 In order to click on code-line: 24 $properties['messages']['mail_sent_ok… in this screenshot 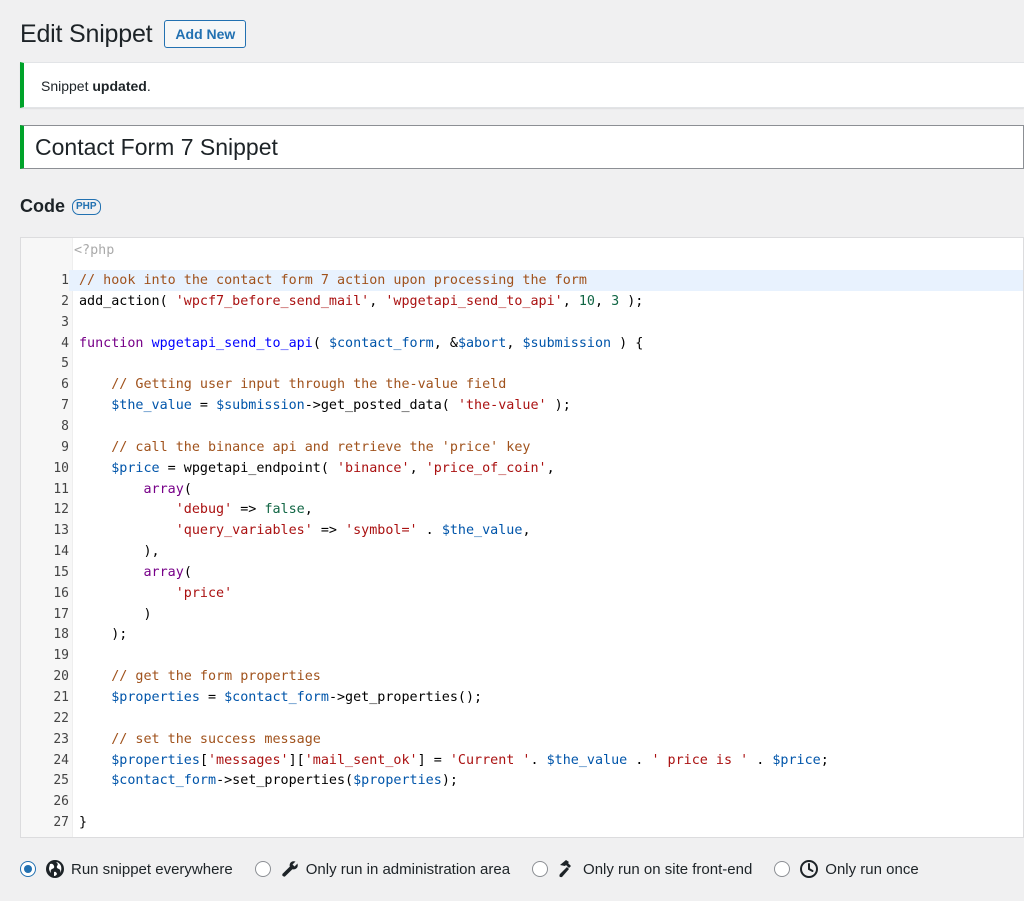, I will do `click(522, 760)`.